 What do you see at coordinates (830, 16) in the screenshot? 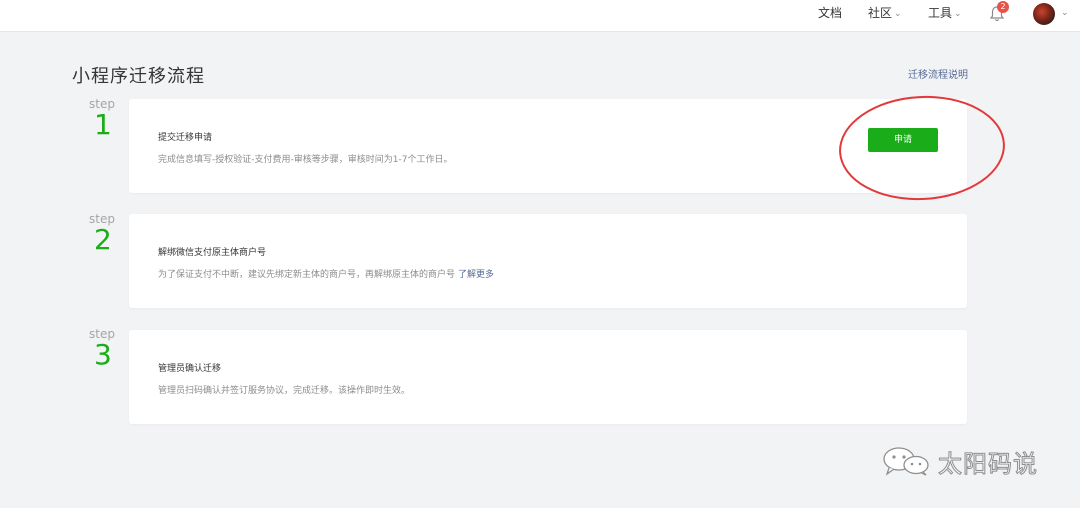
I see `nav-docs-link: 文档` at bounding box center [830, 16].